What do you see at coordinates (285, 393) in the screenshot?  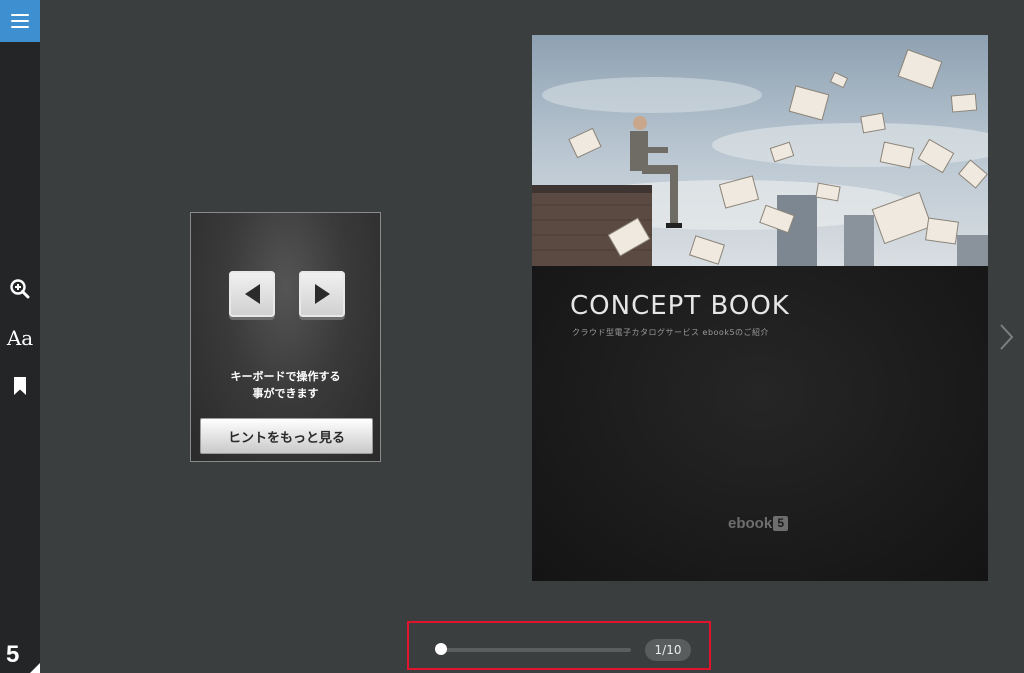 I see `hint-line-2: 事ができます` at bounding box center [285, 393].